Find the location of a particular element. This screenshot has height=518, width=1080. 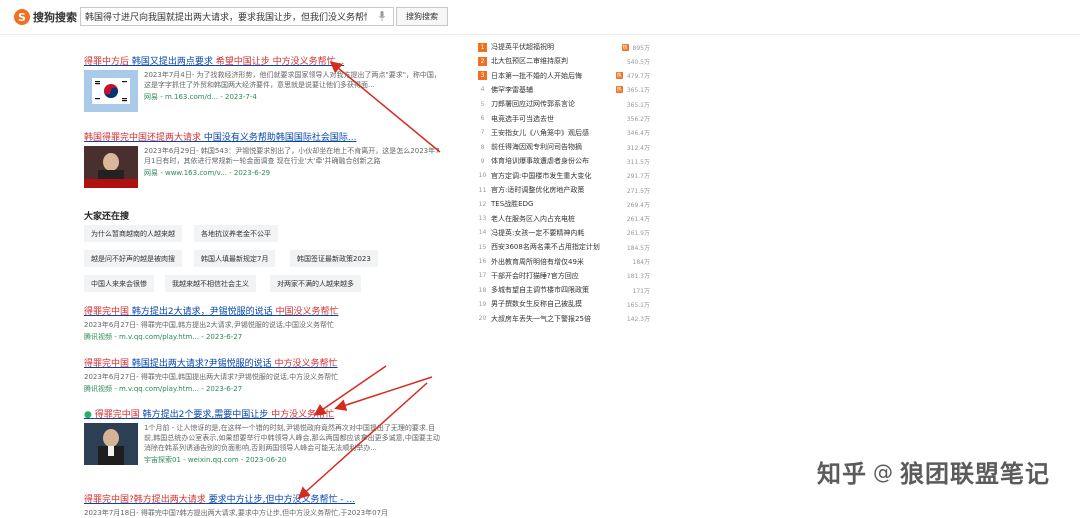

watermark-brand: 知乎 is located at coordinates (842, 474).